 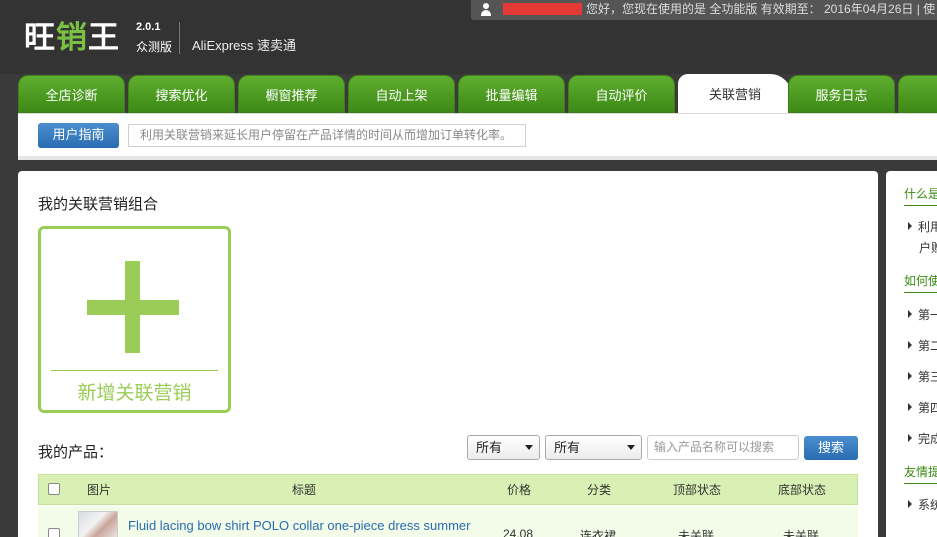 What do you see at coordinates (922, 407) in the screenshot?
I see `sidebar-step-4: 第四` at bounding box center [922, 407].